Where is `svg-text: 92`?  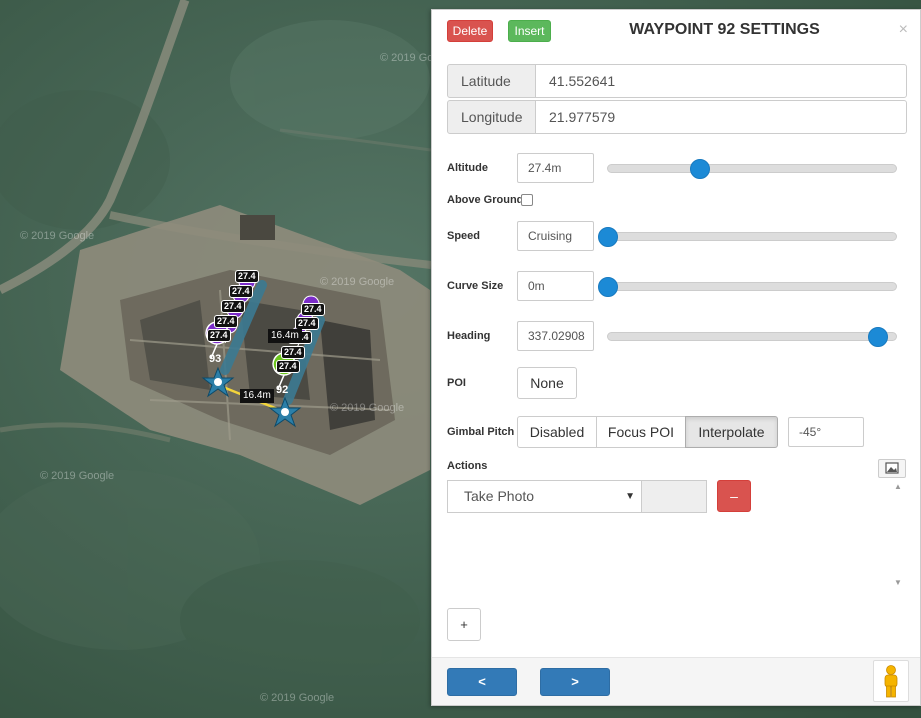 svg-text: 92 is located at coordinates (282, 390).